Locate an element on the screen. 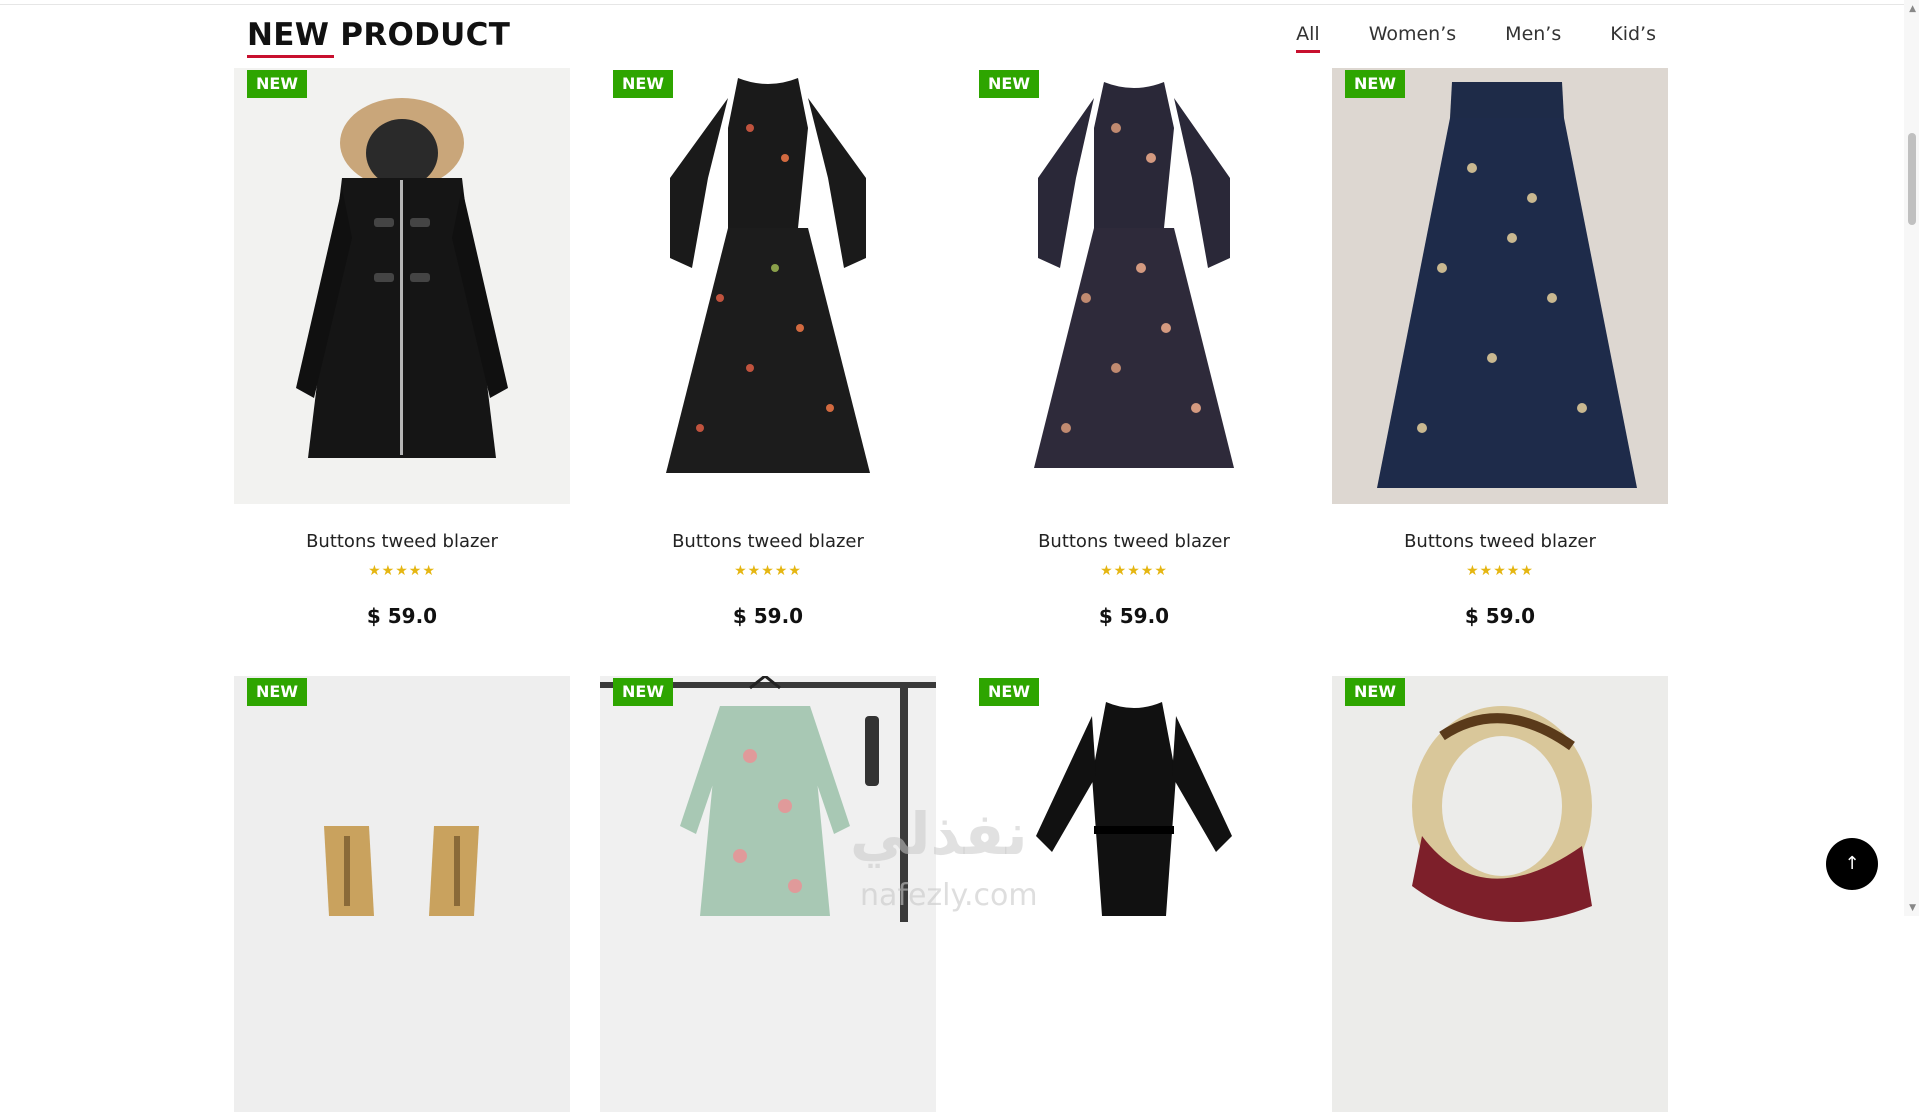 The image size is (1919, 1112). printed-silk-scarf-image is located at coordinates (1502, 814).